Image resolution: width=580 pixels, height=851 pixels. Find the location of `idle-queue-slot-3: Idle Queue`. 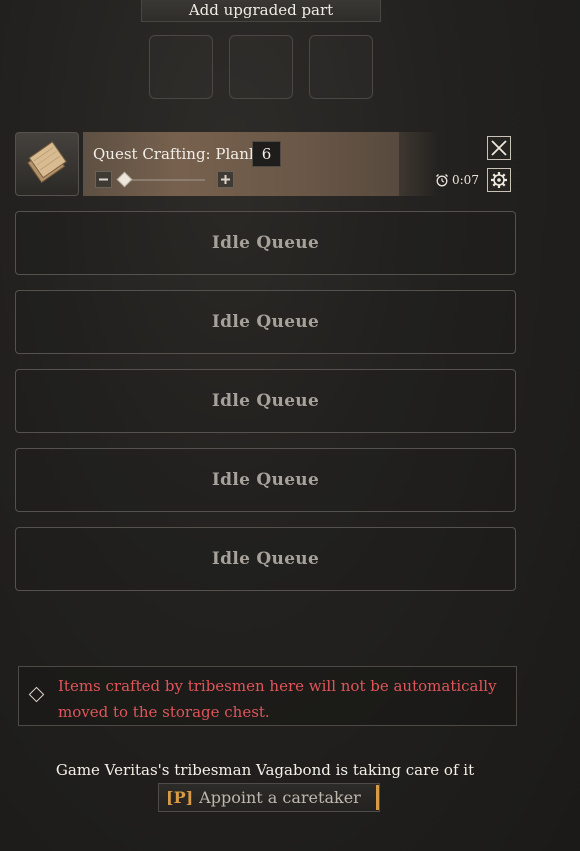

idle-queue-slot-3: Idle Queue is located at coordinates (265, 401).